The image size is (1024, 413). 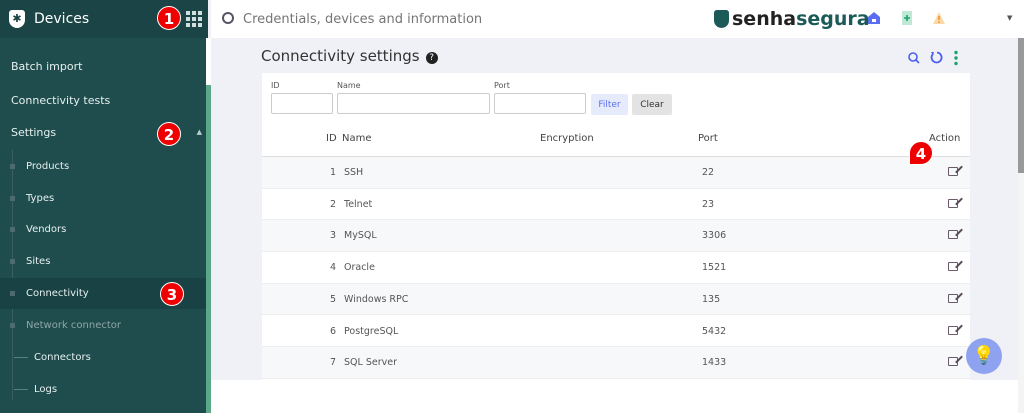 I want to click on cell-id: 1, so click(x=332, y=172).